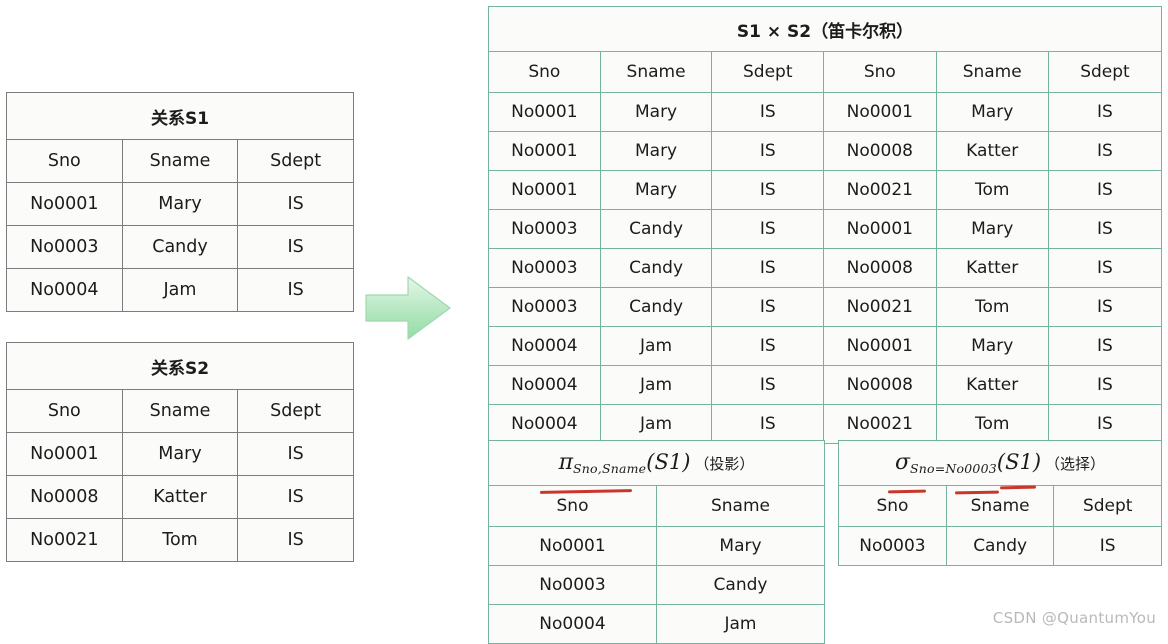 The width and height of the screenshot is (1168, 644). Describe the element at coordinates (180, 540) in the screenshot. I see `table-row: No0021 Tom IS` at that location.